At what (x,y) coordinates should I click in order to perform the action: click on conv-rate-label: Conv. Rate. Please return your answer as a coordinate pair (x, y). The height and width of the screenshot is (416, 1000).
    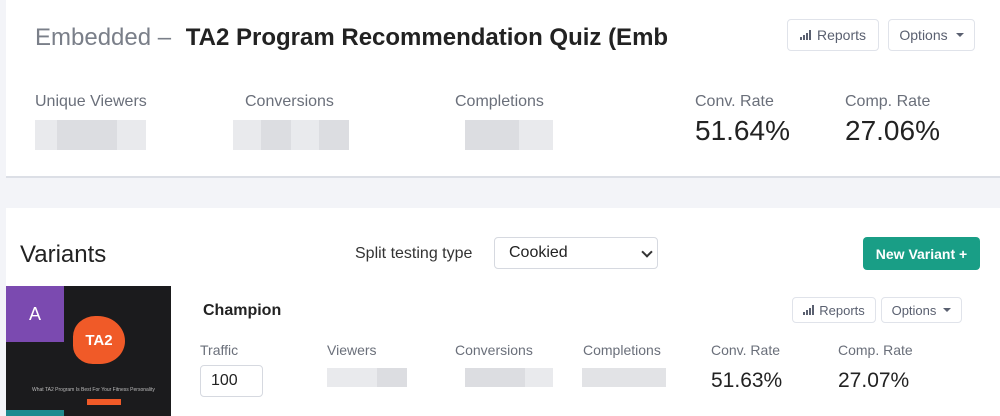
    Looking at the image, I should click on (734, 101).